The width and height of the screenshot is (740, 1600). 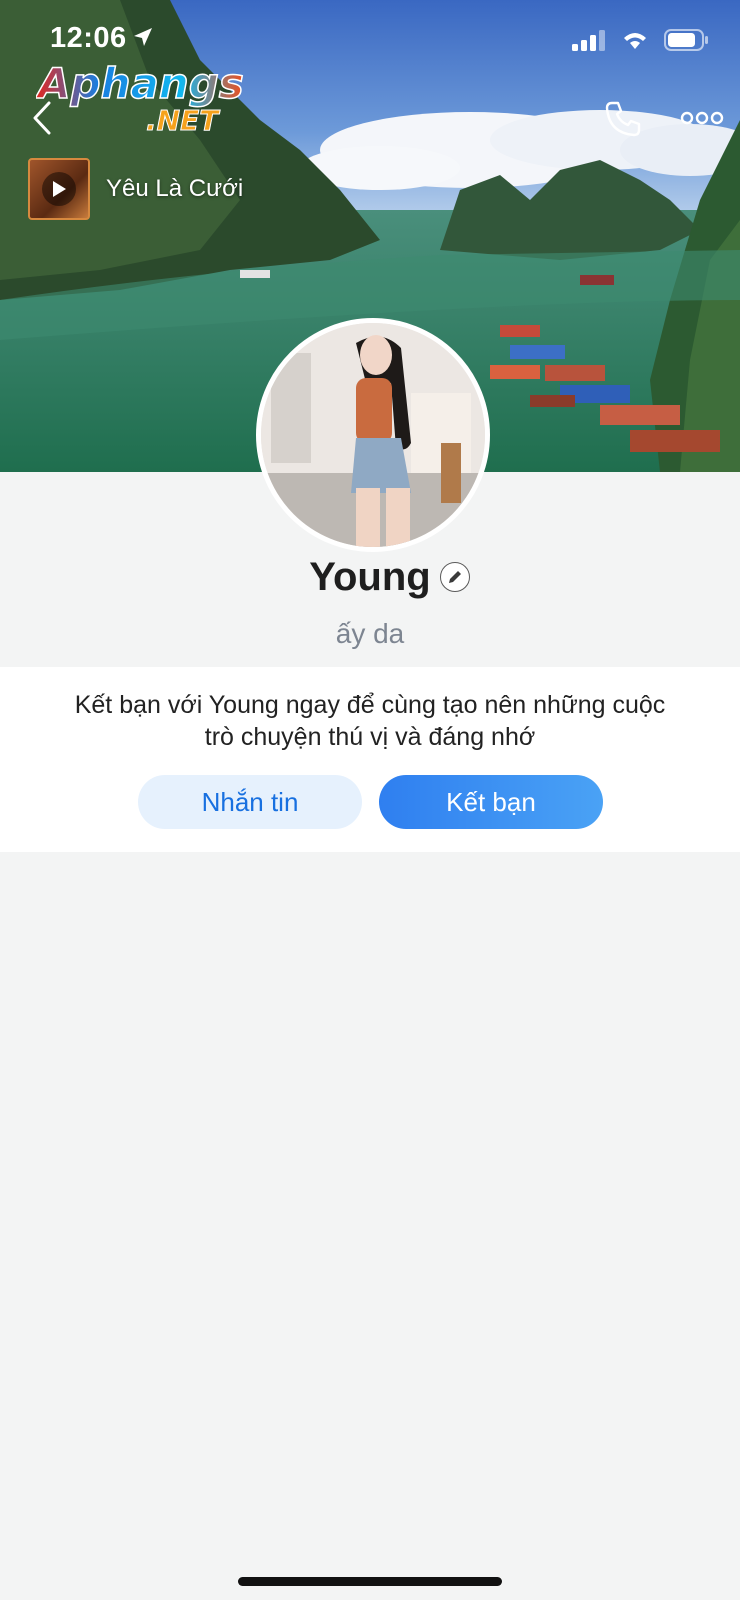 What do you see at coordinates (635, 41) in the screenshot?
I see `wifi-icon` at bounding box center [635, 41].